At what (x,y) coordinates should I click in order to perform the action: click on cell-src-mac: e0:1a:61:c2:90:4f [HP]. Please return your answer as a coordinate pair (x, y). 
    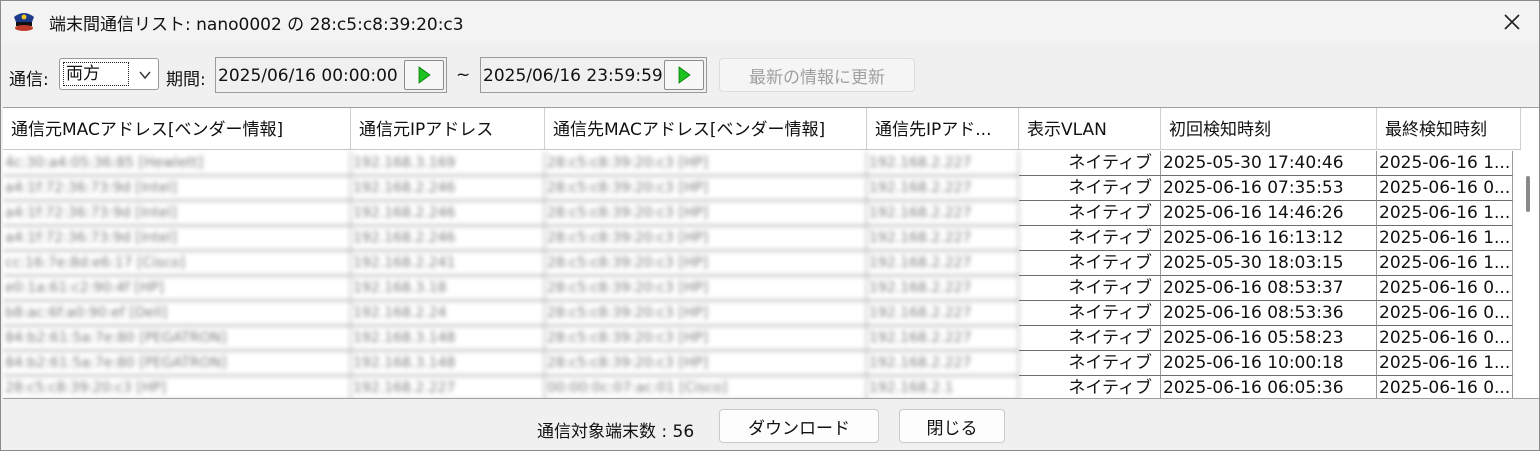
    Looking at the image, I should click on (177, 288).